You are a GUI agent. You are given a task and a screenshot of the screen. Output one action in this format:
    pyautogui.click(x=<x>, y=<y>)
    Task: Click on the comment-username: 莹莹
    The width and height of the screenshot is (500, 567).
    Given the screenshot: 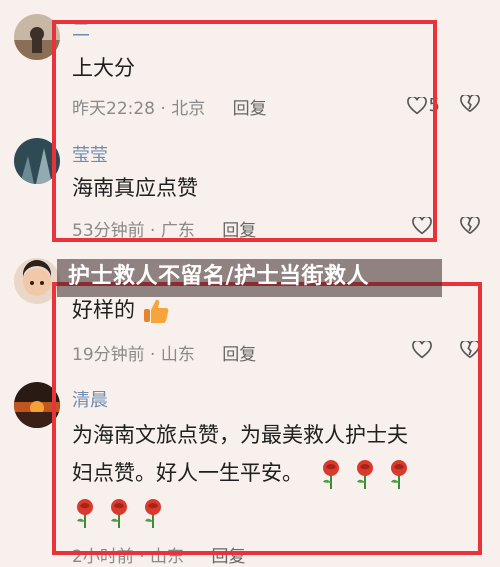 What is the action you would take?
    pyautogui.click(x=90, y=154)
    